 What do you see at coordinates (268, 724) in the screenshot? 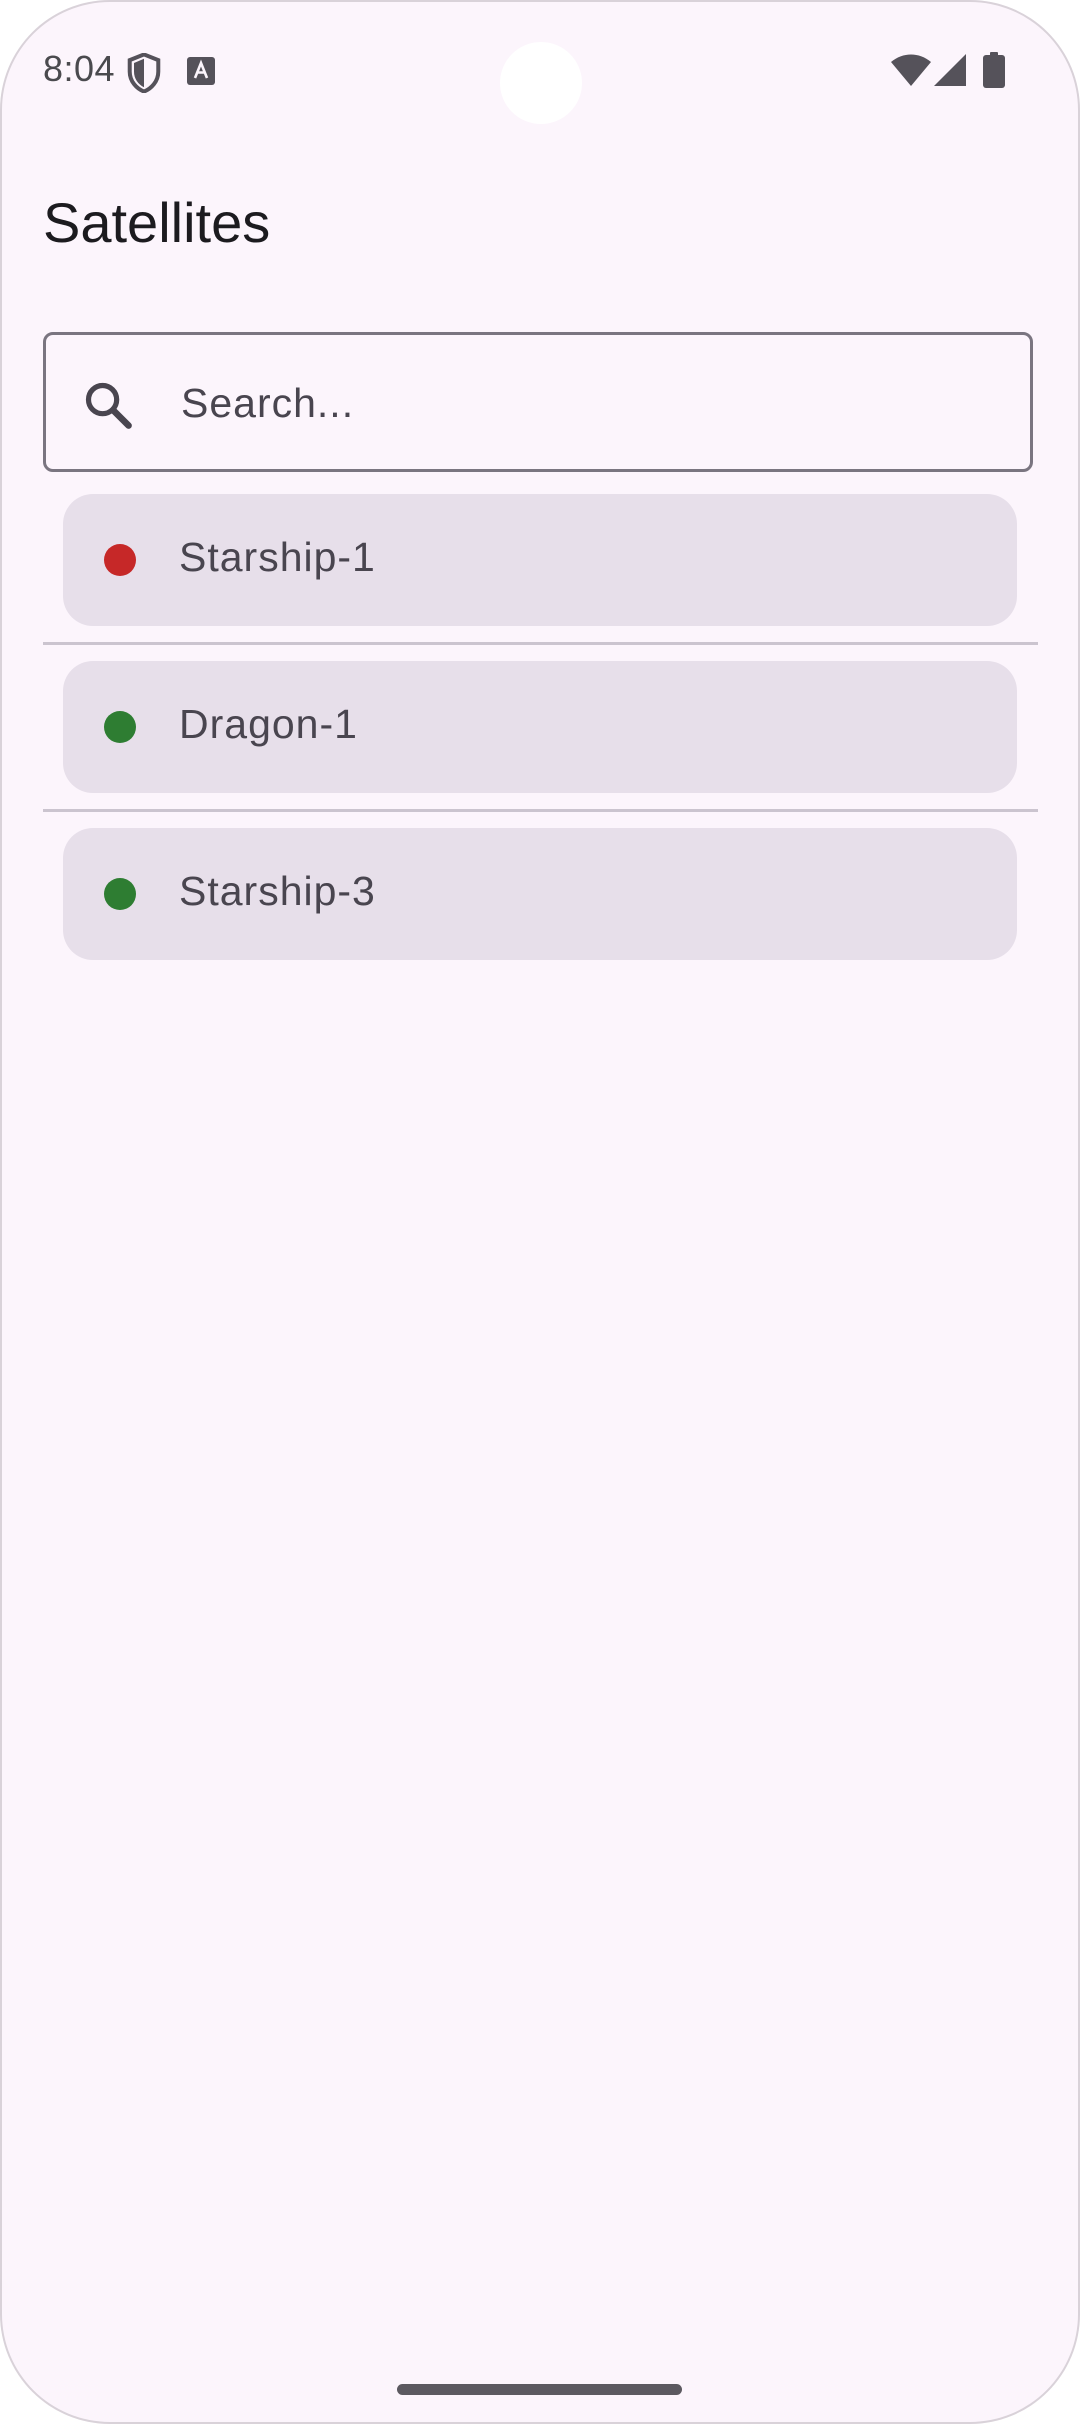
I see `satellite-name: Dragon-1` at bounding box center [268, 724].